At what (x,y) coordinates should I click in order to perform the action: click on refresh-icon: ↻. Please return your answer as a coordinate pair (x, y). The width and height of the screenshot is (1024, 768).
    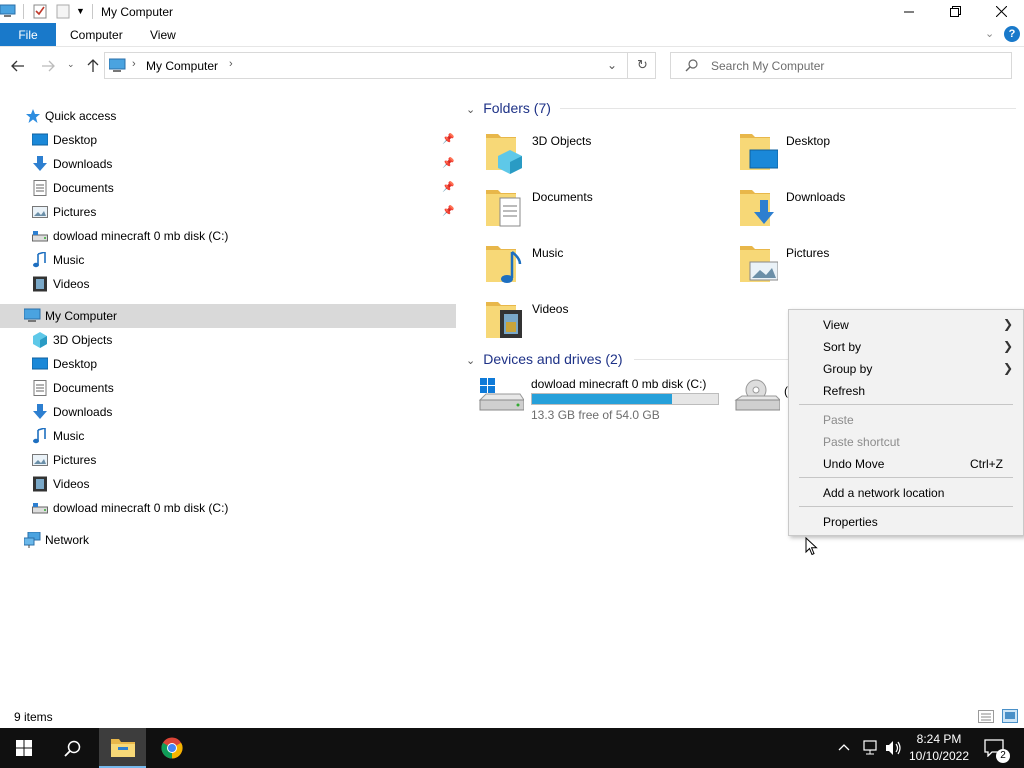
    Looking at the image, I should click on (642, 65).